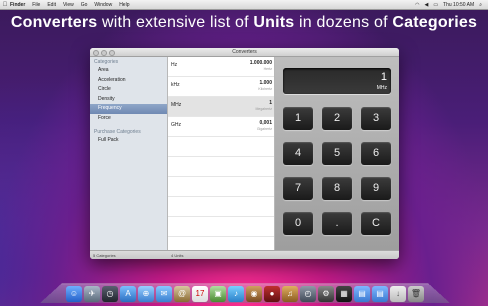 The height and width of the screenshot is (306, 488). Describe the element at coordinates (218, 294) in the screenshot. I see `preview-icon: ▣` at that location.